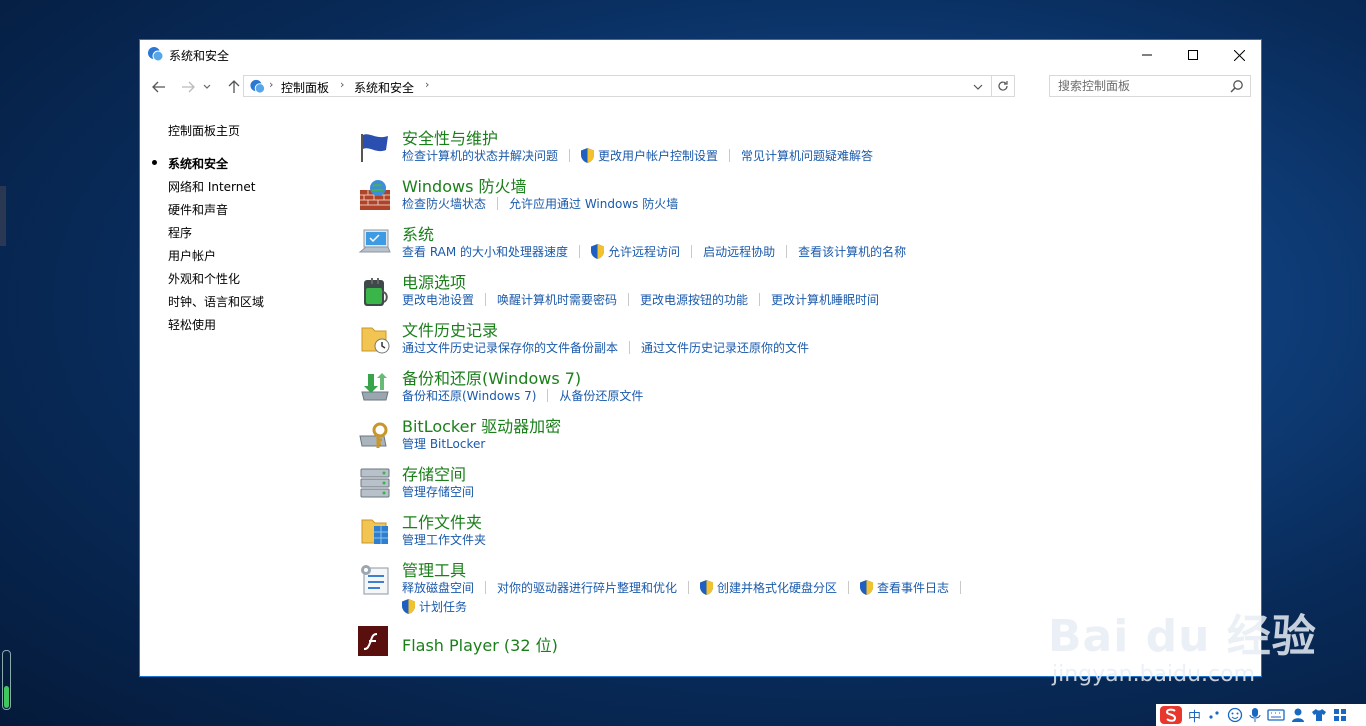  Describe the element at coordinates (629, 86) in the screenshot. I see `address-bar: › 控制面板 › 系统和安全 ›` at that location.